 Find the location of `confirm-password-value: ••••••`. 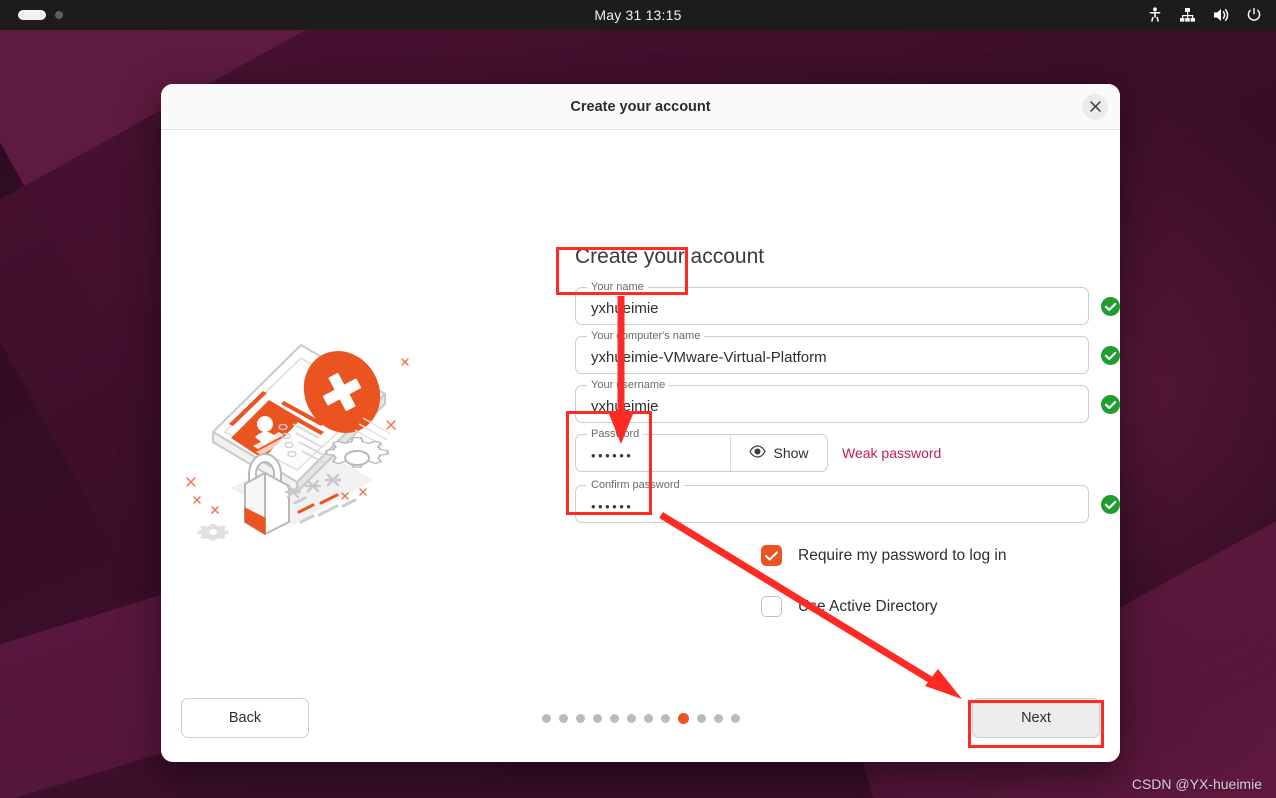

confirm-password-value: •••••• is located at coordinates (612, 506).